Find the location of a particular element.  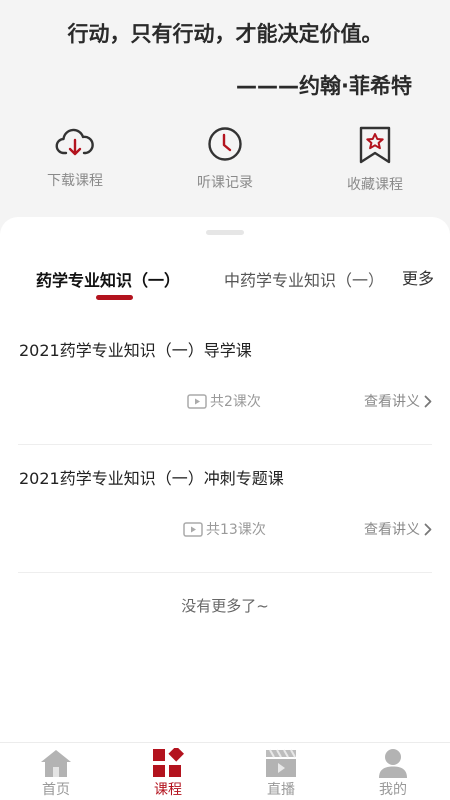

nav-home-label: 首页 is located at coordinates (56, 790).